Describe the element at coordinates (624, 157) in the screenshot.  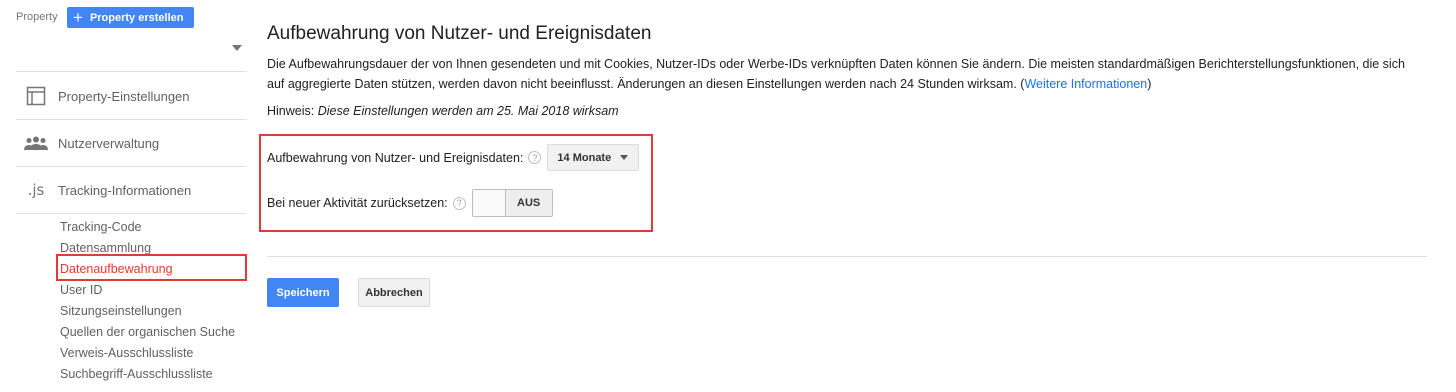
I see `chevron-down-icon` at that location.